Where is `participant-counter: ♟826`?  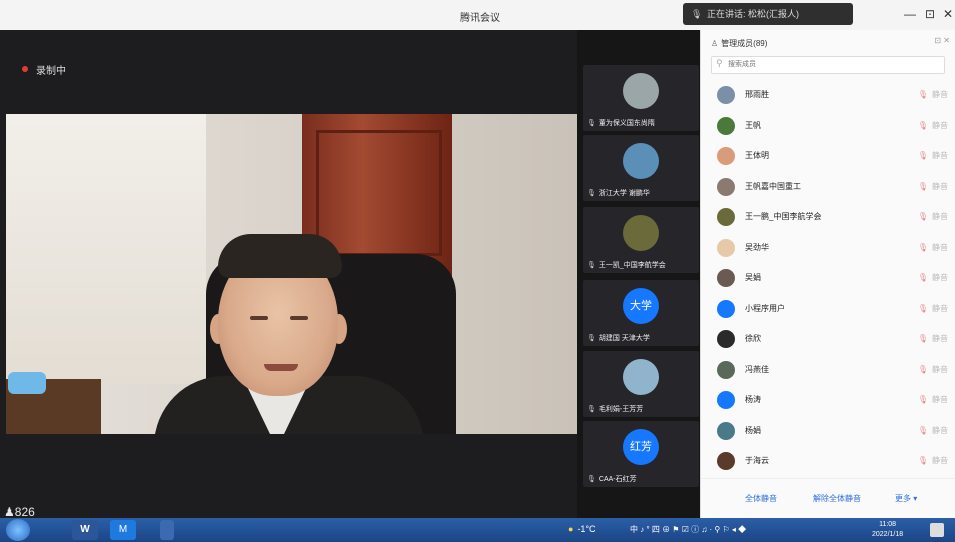 participant-counter: ♟826 is located at coordinates (19, 512).